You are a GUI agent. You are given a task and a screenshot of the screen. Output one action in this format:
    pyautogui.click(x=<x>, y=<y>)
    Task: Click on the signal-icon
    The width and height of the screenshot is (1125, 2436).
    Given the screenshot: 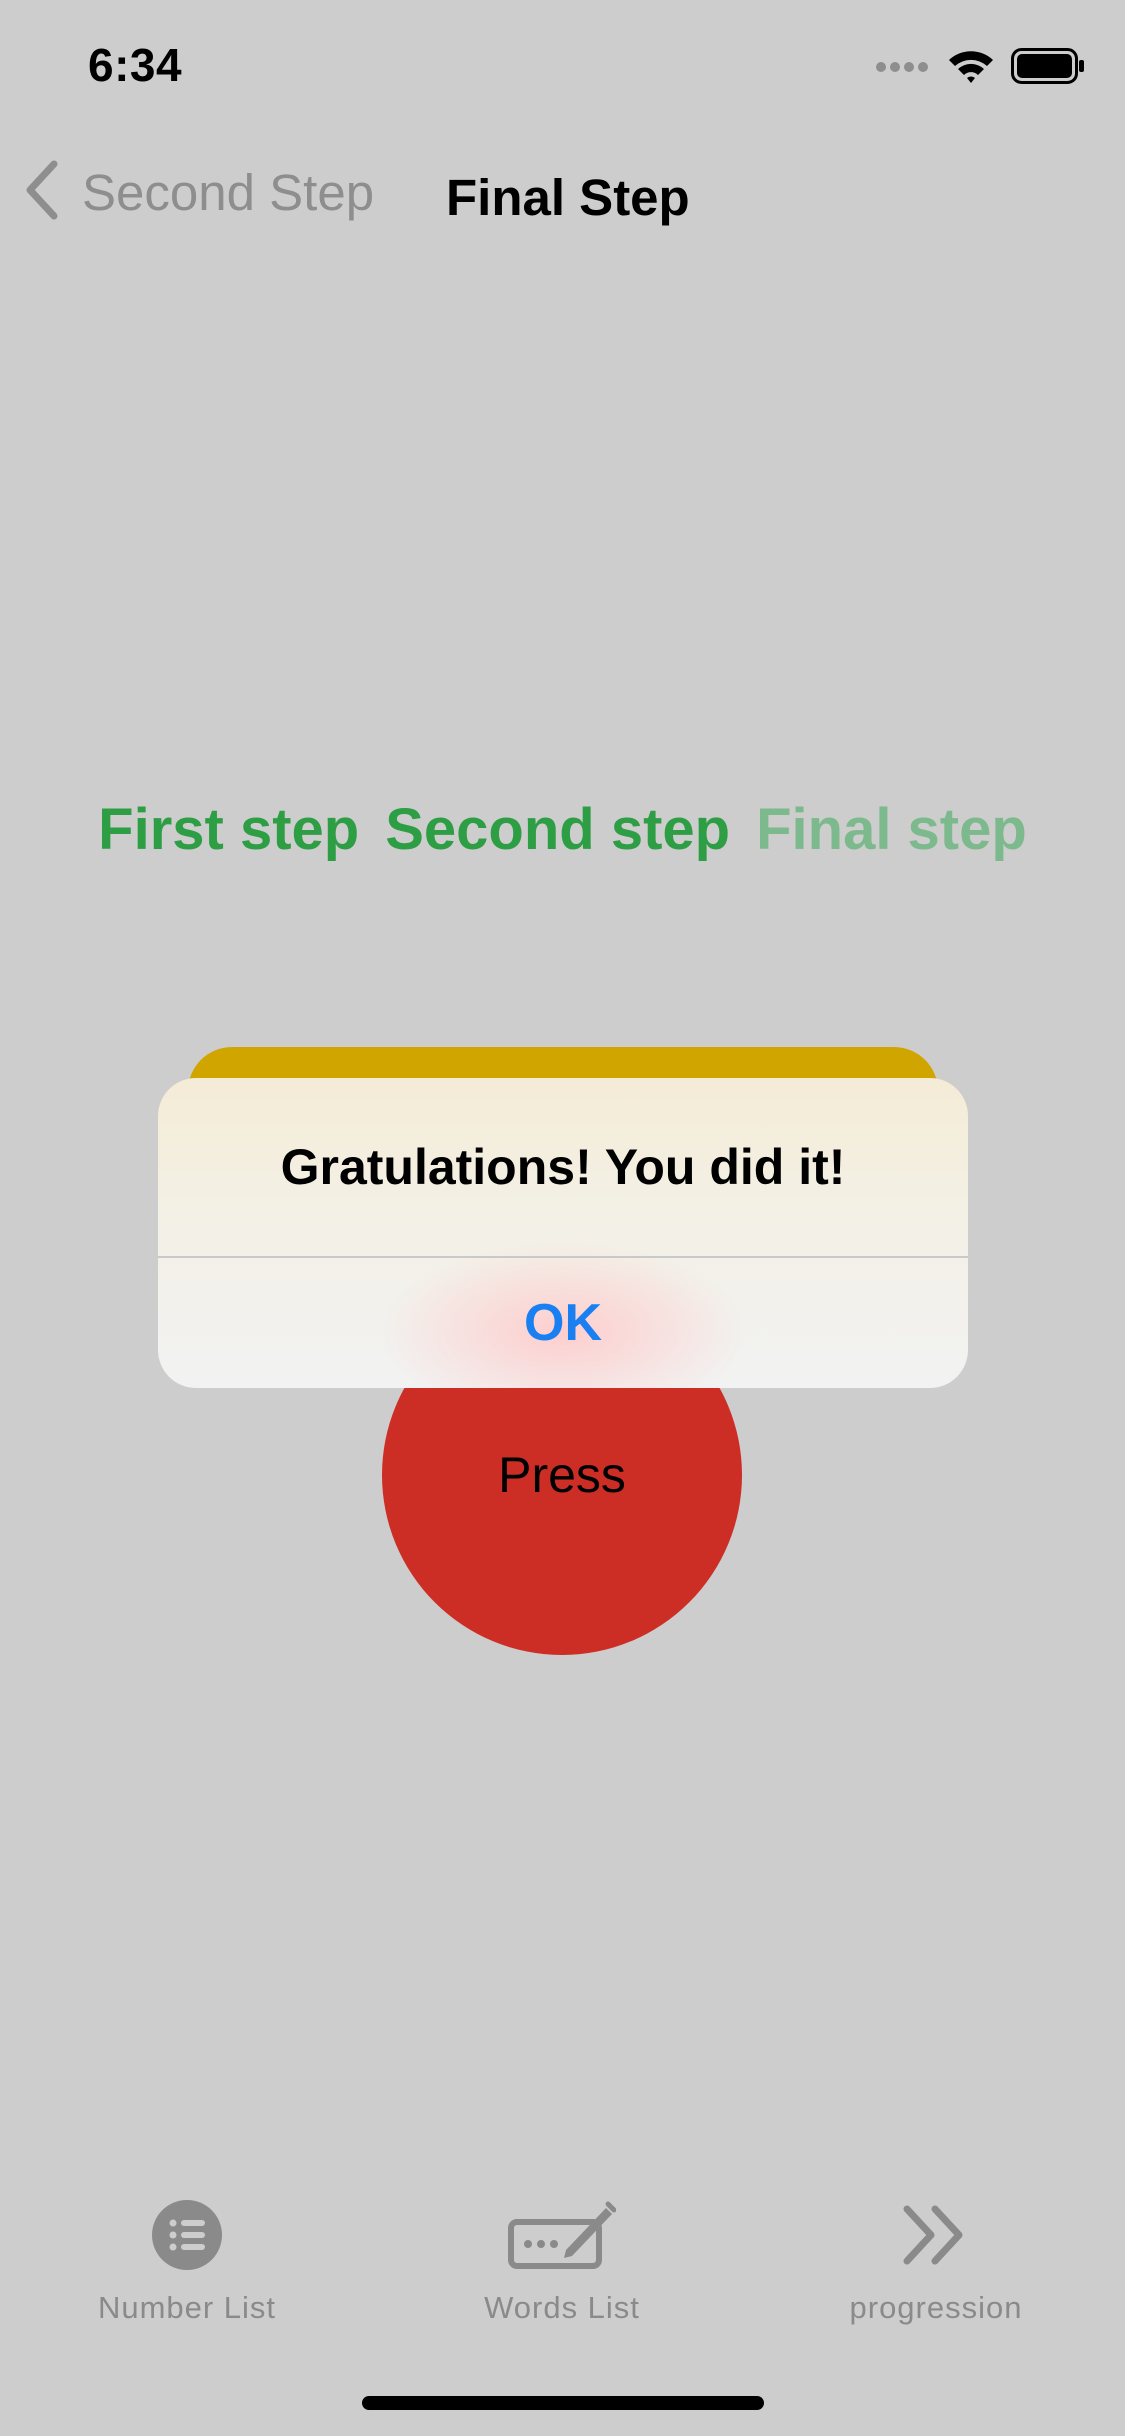 What is the action you would take?
    pyautogui.click(x=903, y=69)
    